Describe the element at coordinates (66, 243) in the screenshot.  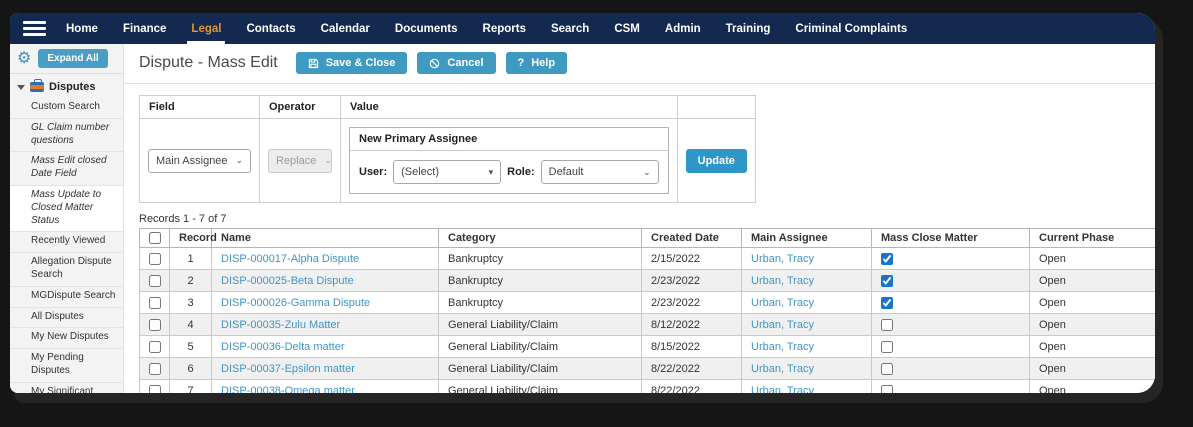
I see `sidebar-item-recently-viewed: Recently Viewed` at that location.